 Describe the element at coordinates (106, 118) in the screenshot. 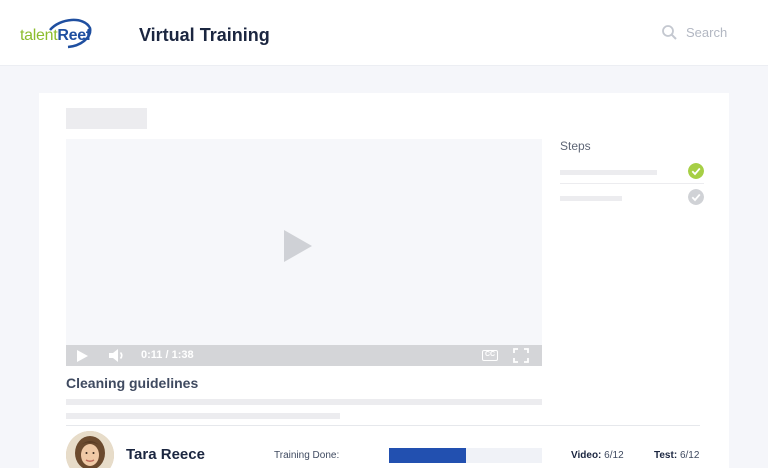

I see `breadcrumb-placeholder` at that location.